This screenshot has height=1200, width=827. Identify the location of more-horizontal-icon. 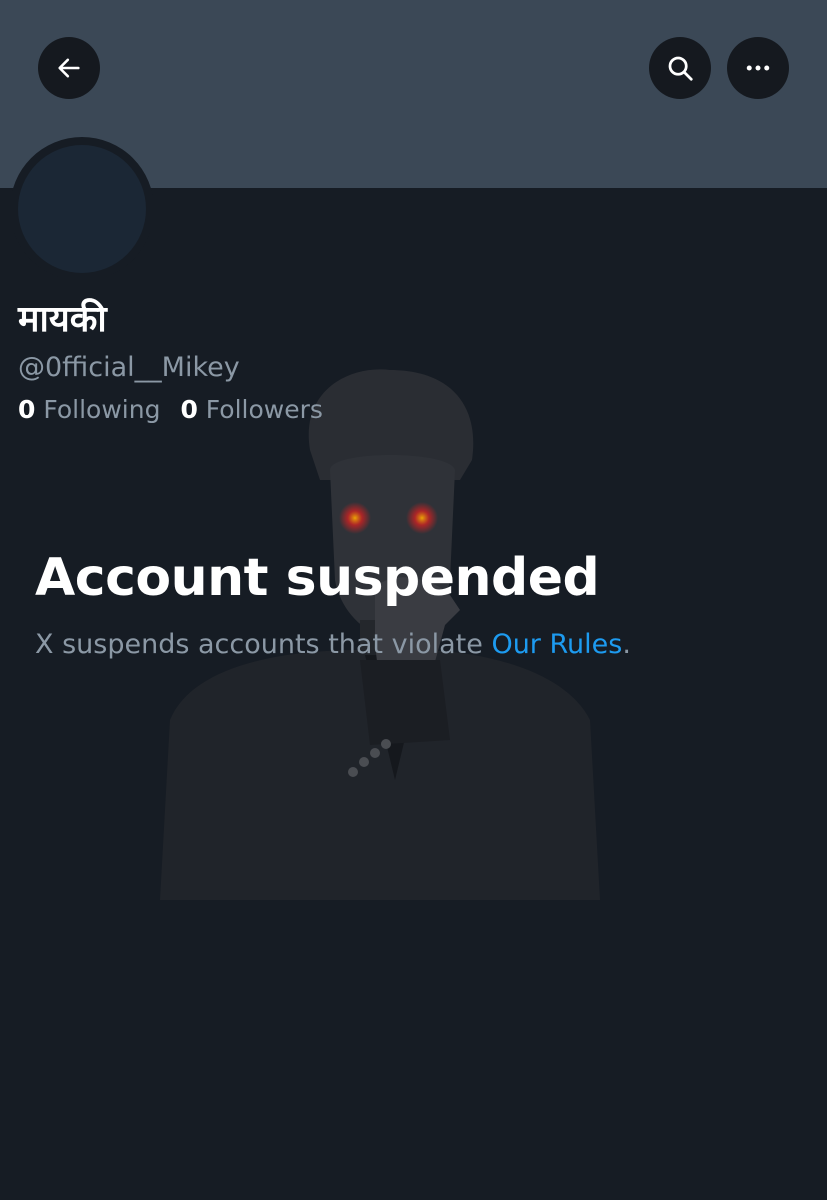
(758, 68).